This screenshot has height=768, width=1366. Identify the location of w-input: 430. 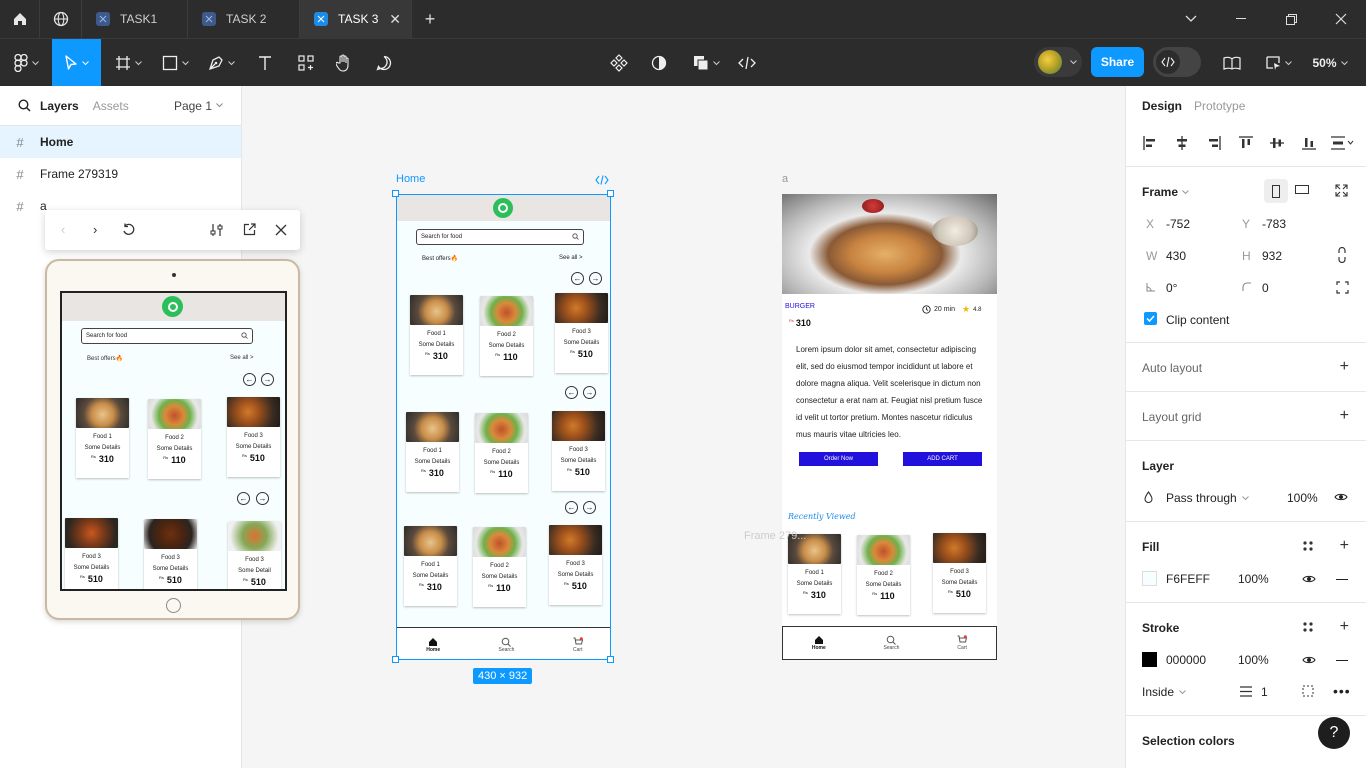
(1176, 256).